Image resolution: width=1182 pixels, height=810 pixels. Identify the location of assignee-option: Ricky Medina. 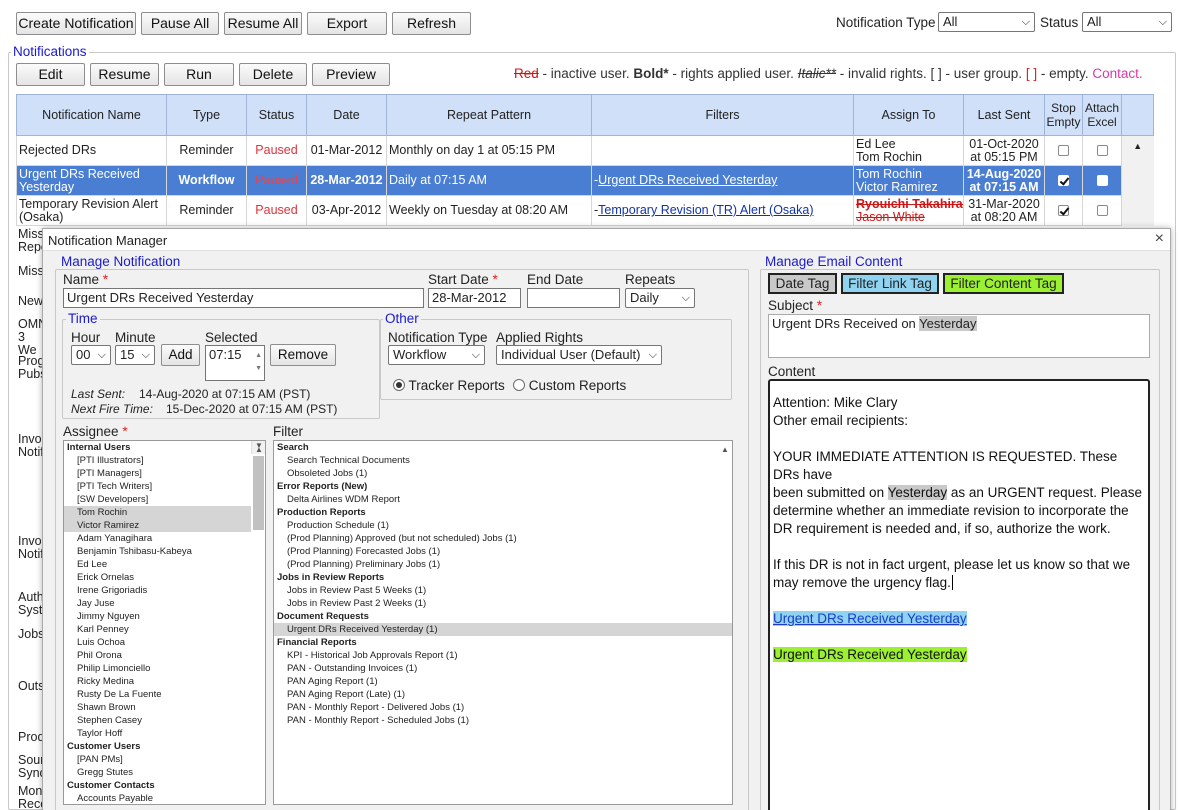
(157, 681).